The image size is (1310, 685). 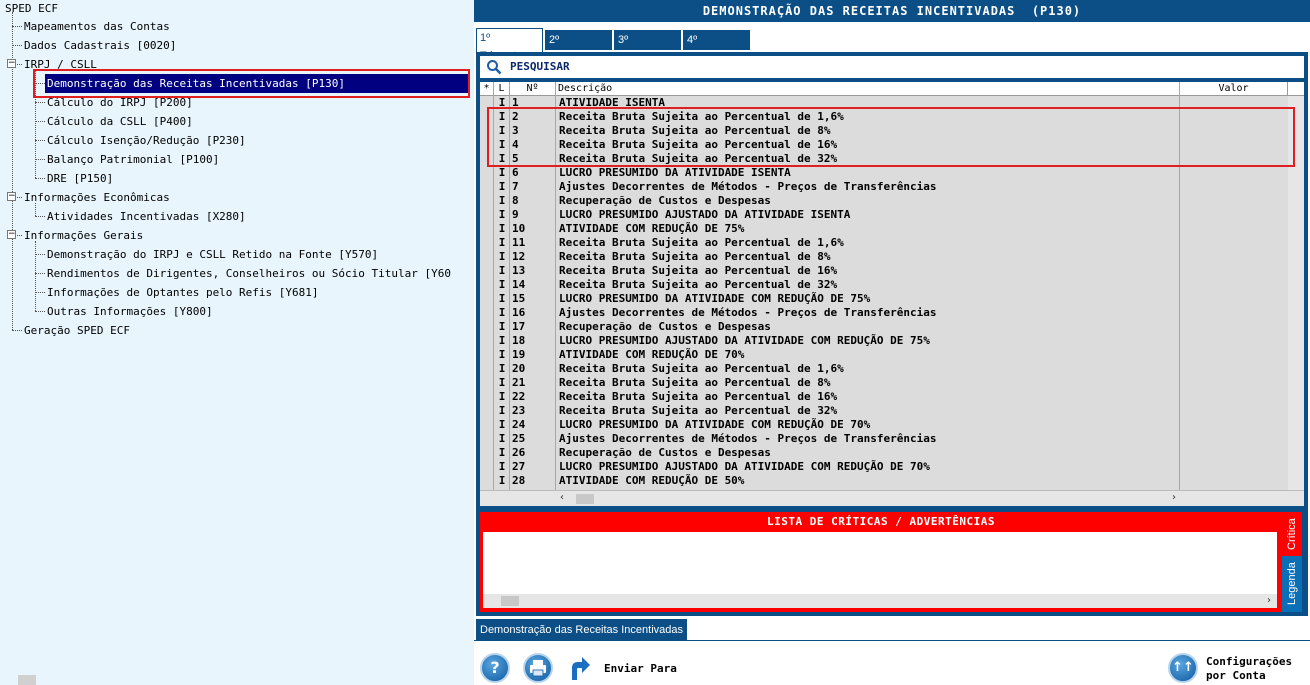 What do you see at coordinates (509, 45) in the screenshot?
I see `tab-1-trimestre: 1º Trimestre` at bounding box center [509, 45].